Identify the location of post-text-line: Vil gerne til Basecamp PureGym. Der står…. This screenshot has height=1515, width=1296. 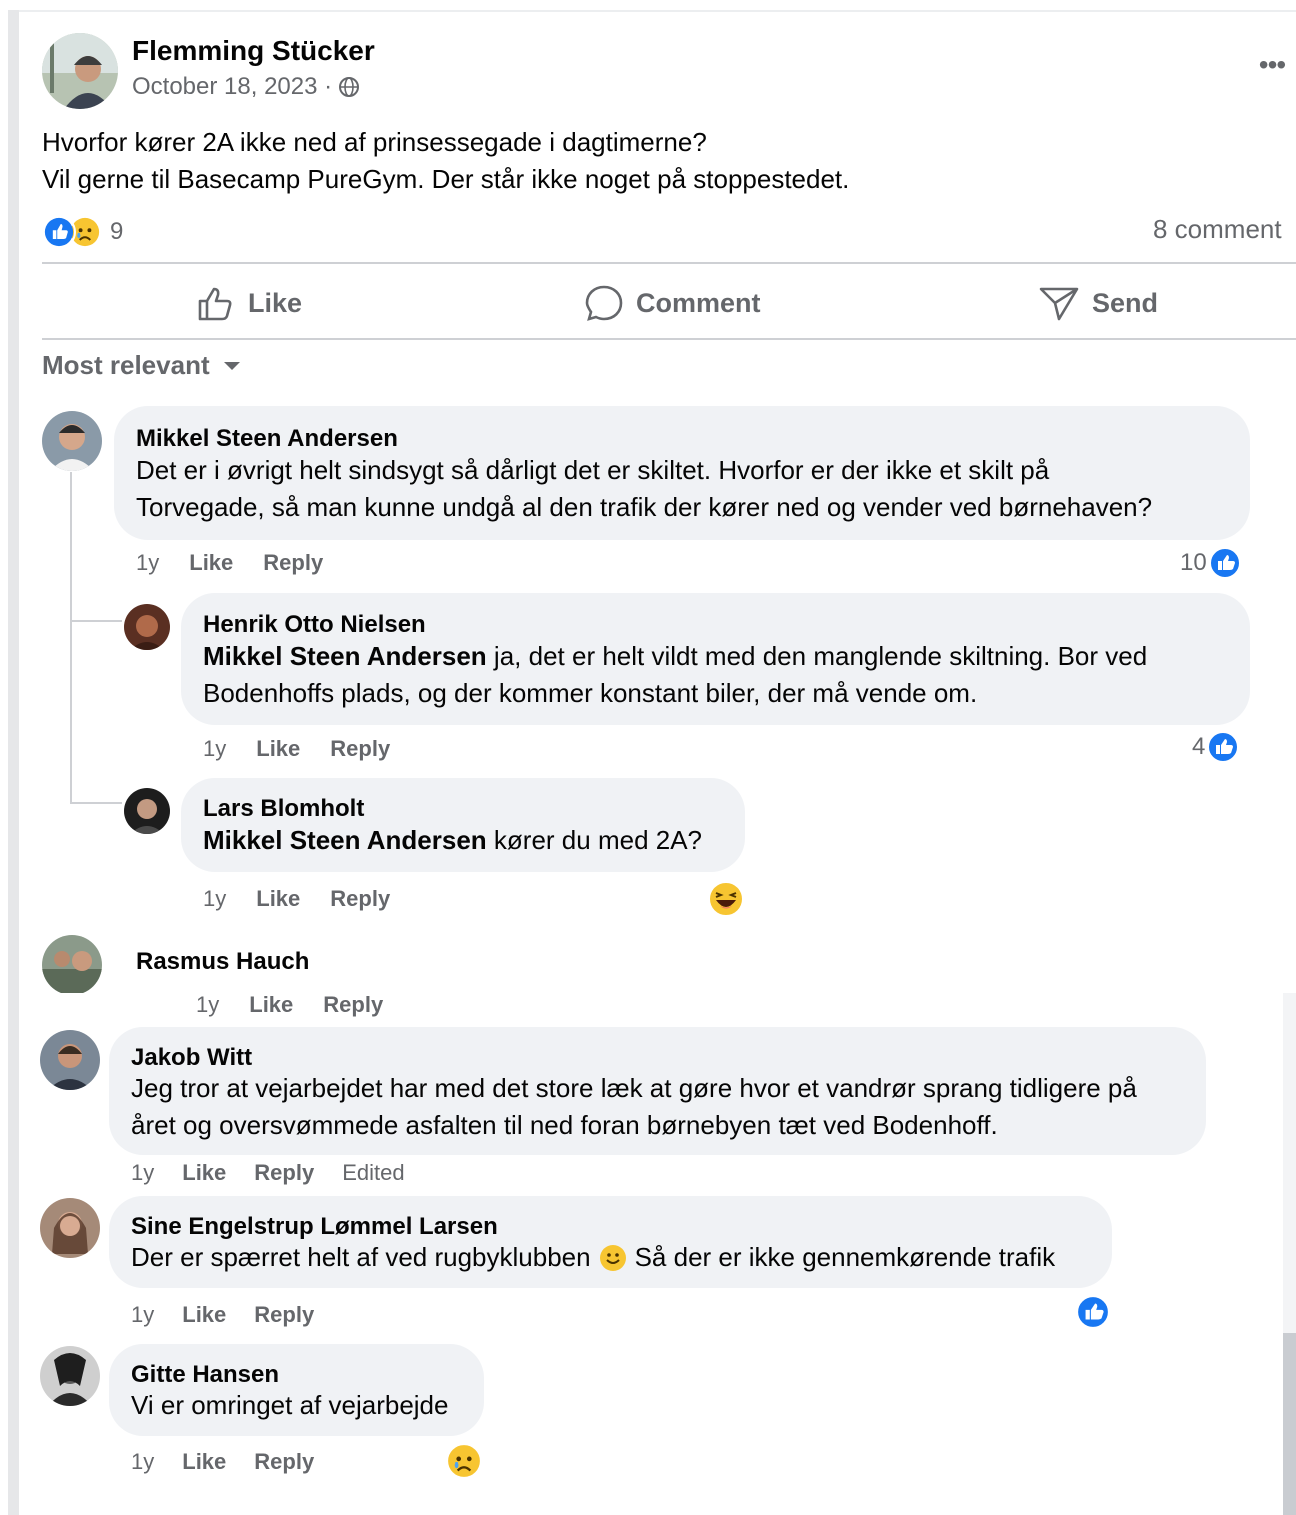
(446, 179).